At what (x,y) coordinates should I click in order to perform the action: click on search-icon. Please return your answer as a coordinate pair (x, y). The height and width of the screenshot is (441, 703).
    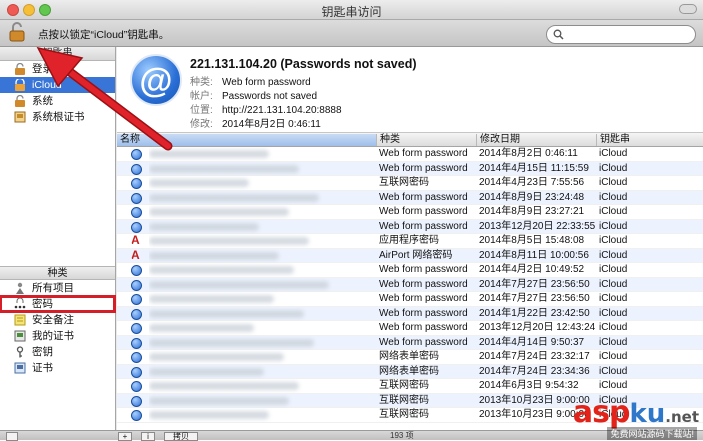
    Looking at the image, I should click on (558, 34).